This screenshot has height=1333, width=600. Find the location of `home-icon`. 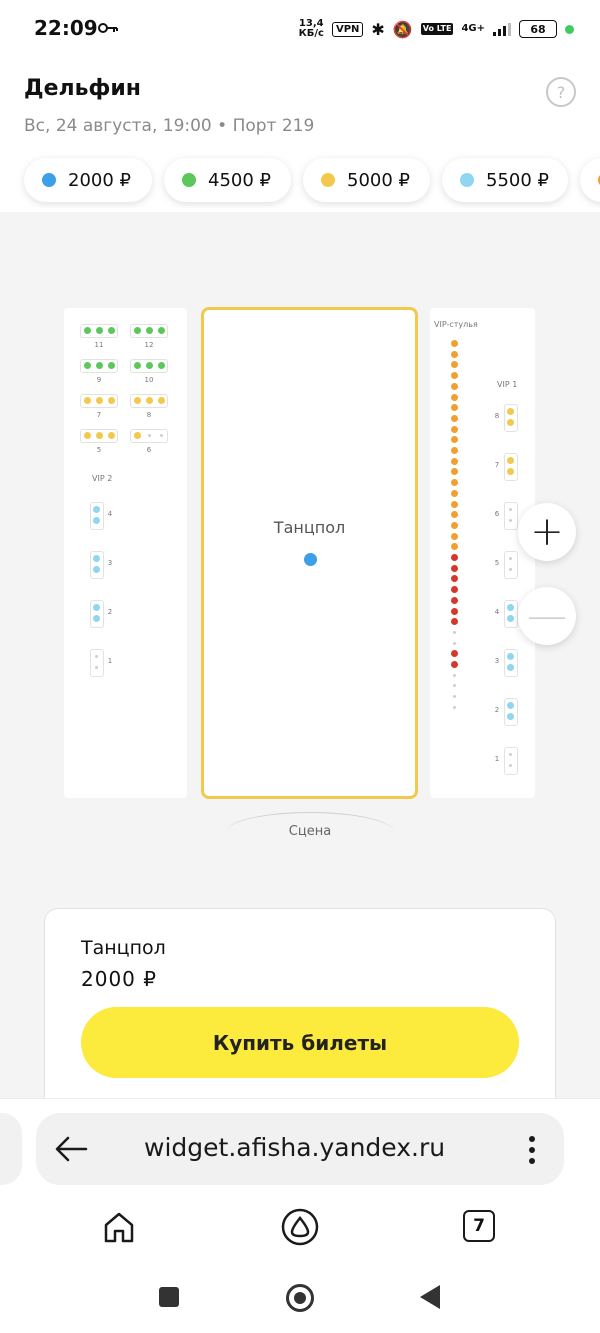

home-icon is located at coordinates (119, 1227).